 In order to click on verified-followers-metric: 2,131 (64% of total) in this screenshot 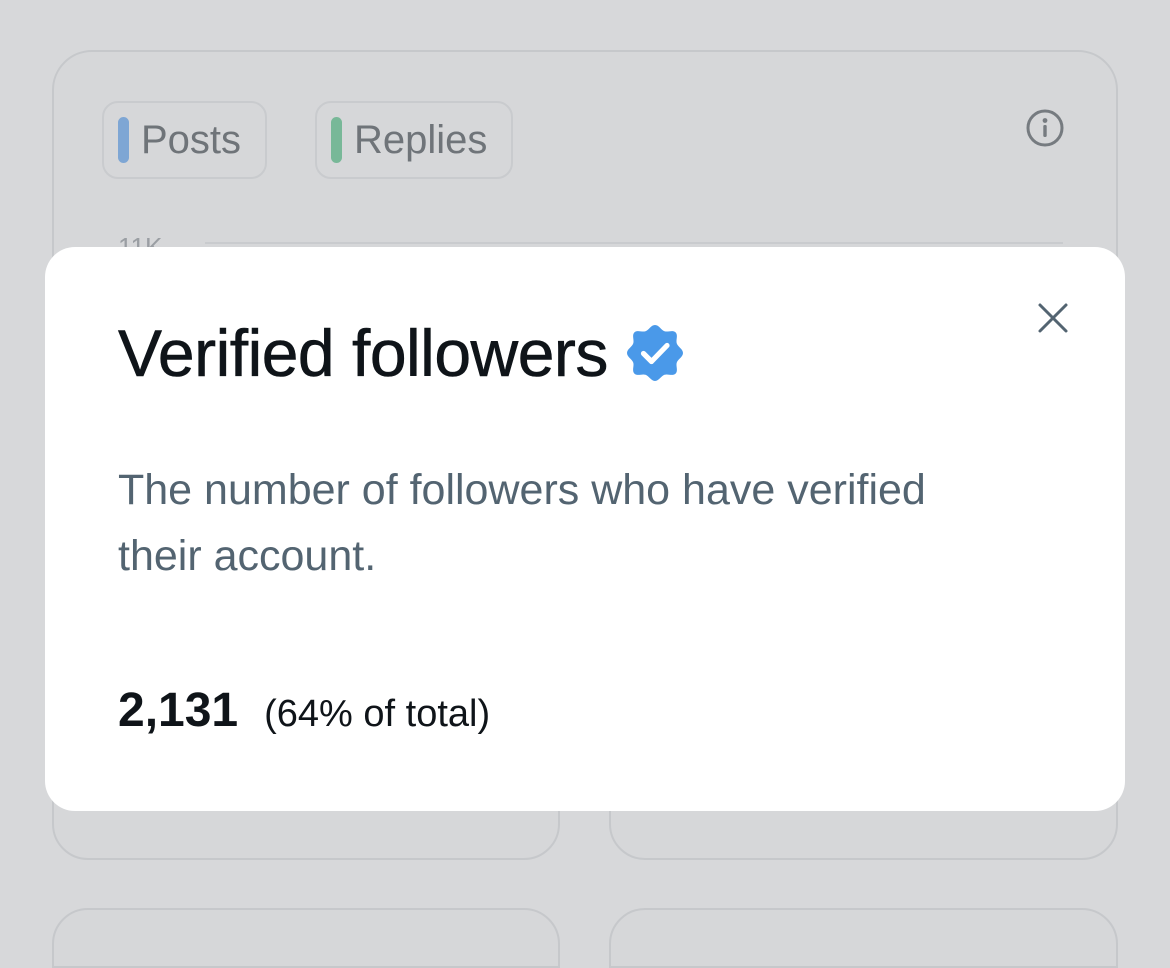, I will do `click(304, 710)`.